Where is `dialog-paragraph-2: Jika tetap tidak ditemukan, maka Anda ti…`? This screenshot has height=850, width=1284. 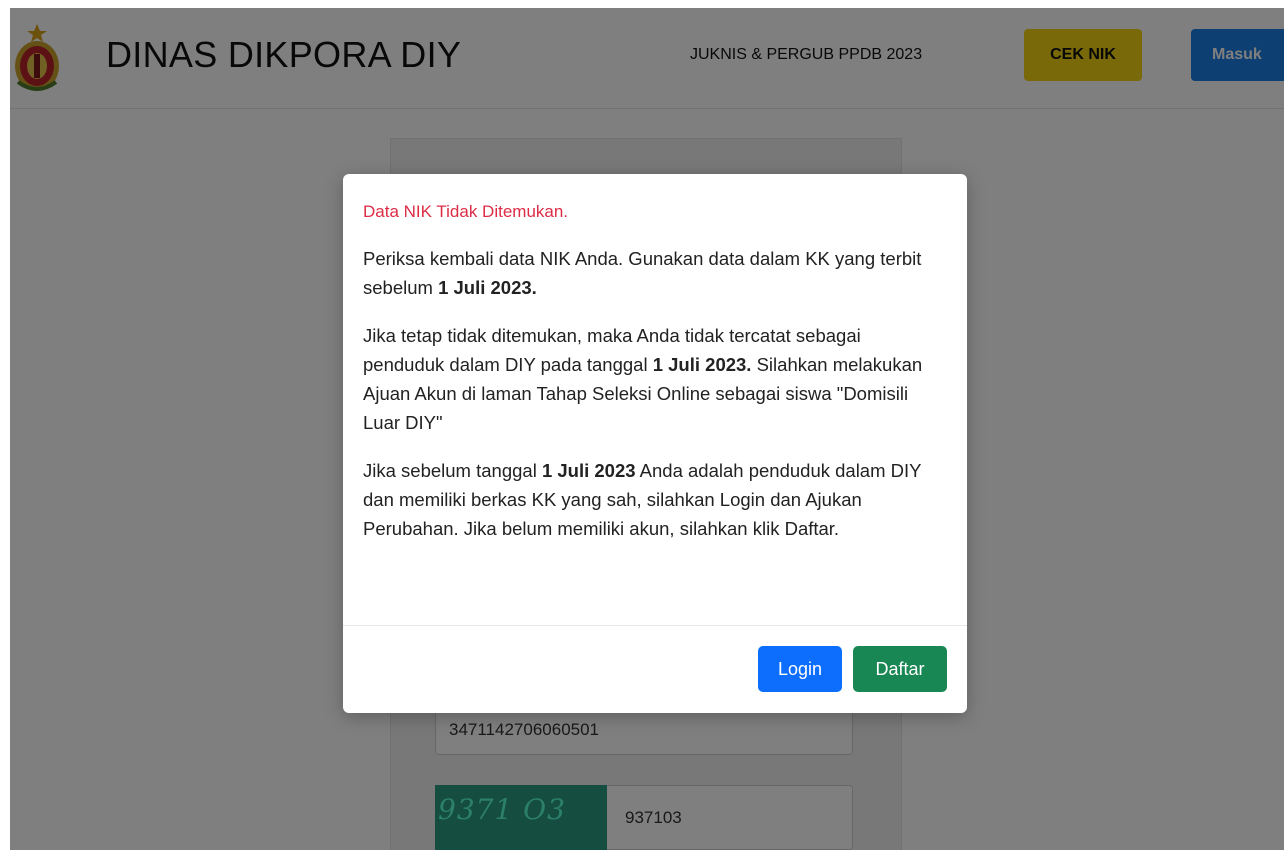
dialog-paragraph-2: Jika tetap tidak ditemukan, maka Anda ti… is located at coordinates (643, 379).